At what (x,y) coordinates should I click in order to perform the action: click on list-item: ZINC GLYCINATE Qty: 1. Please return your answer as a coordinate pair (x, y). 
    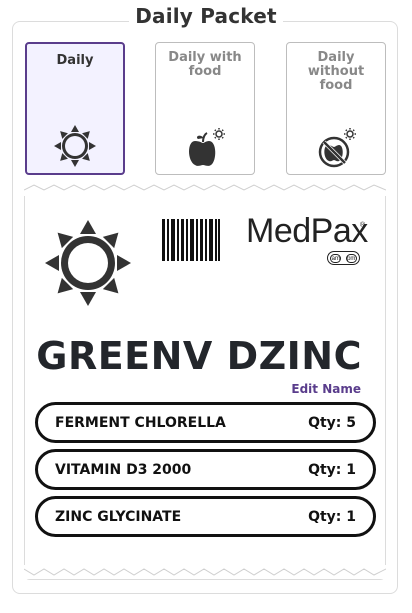
    Looking at the image, I should click on (205, 516).